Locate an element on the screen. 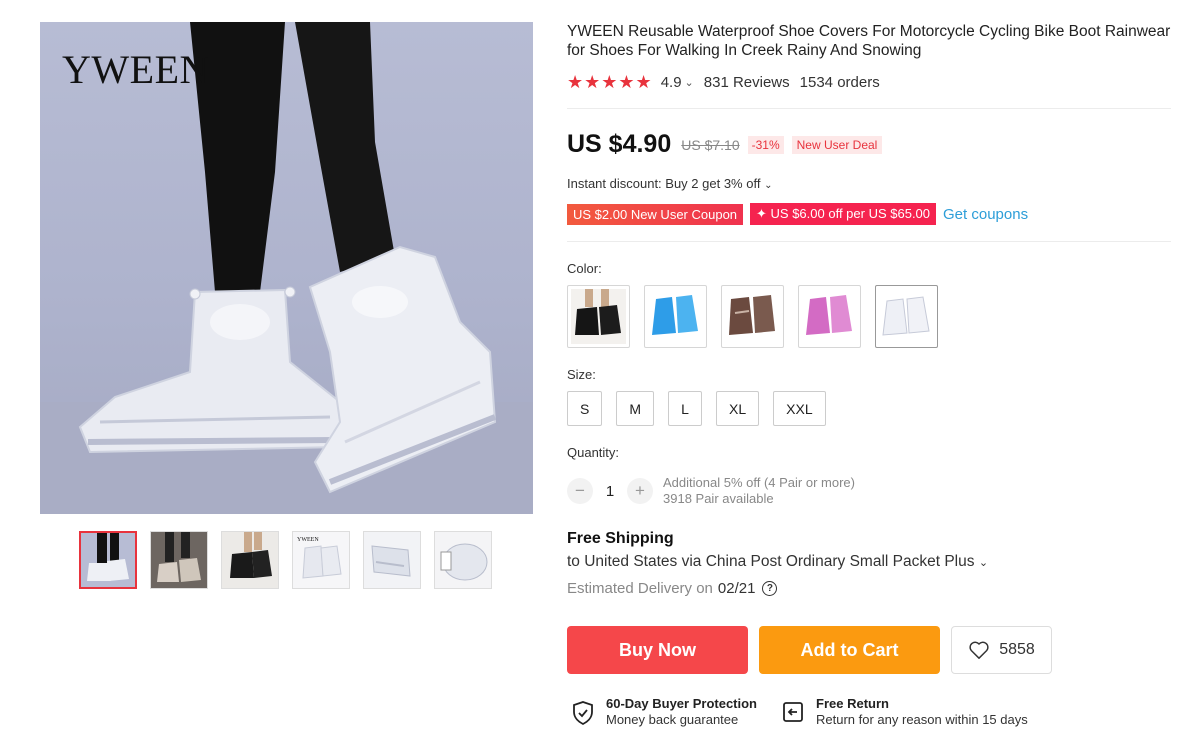 The image size is (1200, 756). discount-badge: -31% is located at coordinates (765, 144).